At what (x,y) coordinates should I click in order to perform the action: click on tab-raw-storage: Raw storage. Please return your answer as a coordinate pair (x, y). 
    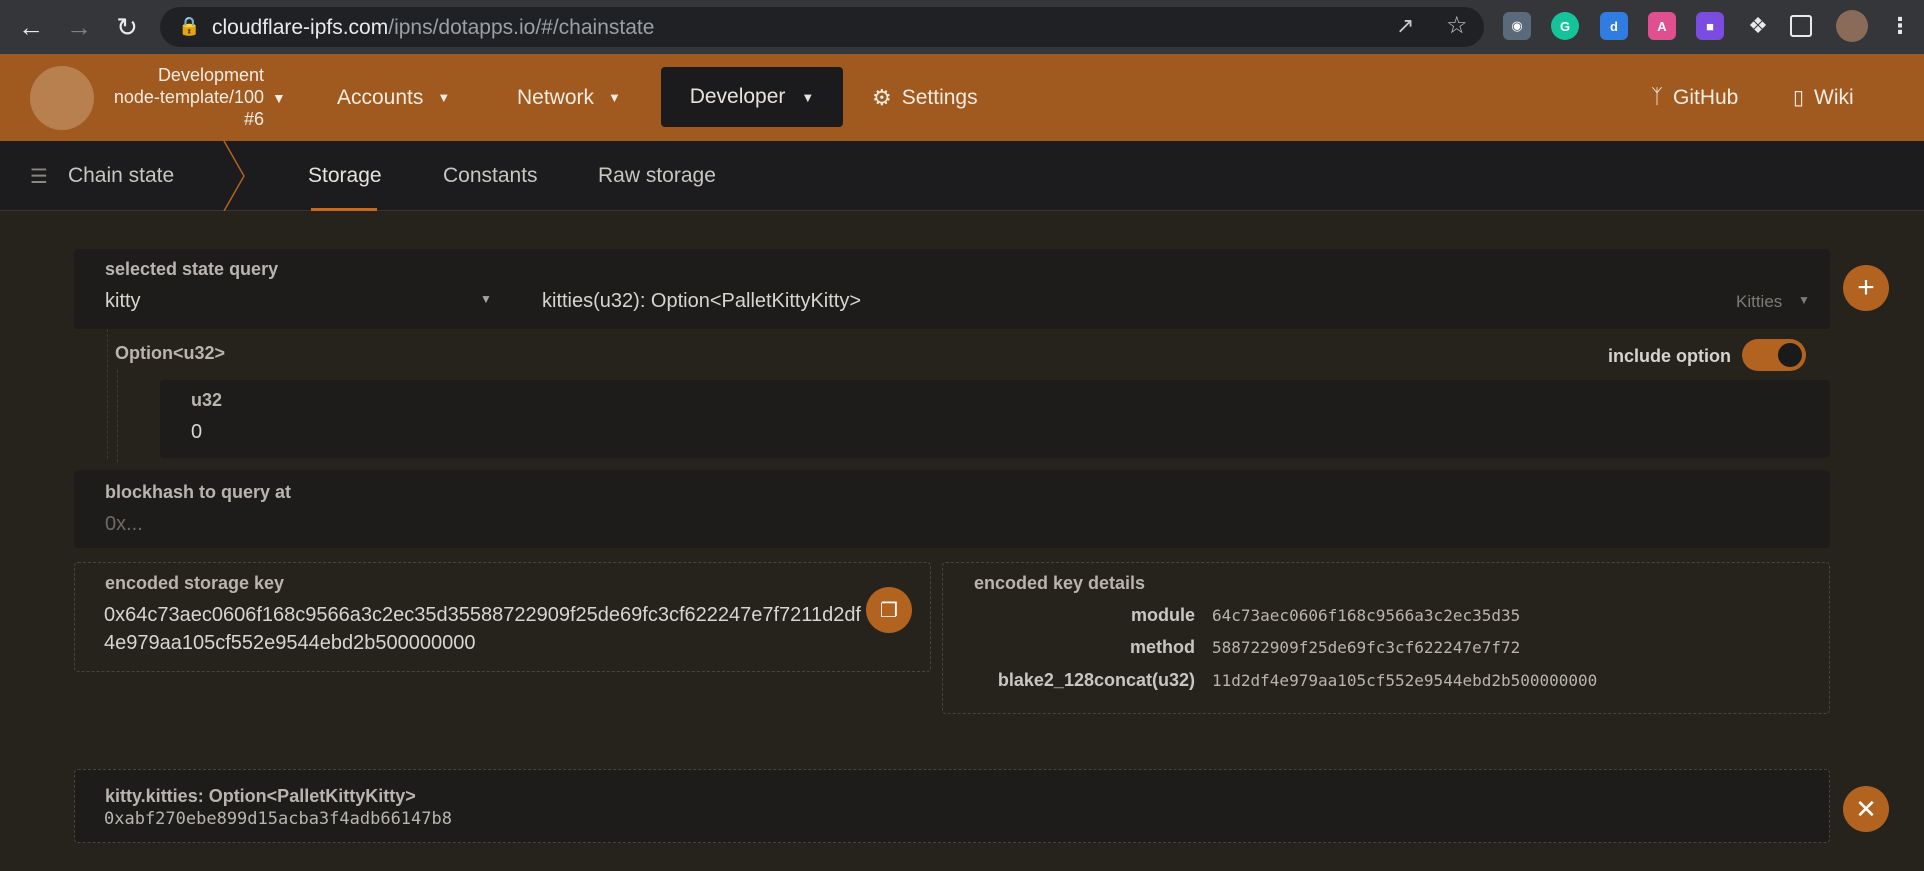
    Looking at the image, I should click on (657, 176).